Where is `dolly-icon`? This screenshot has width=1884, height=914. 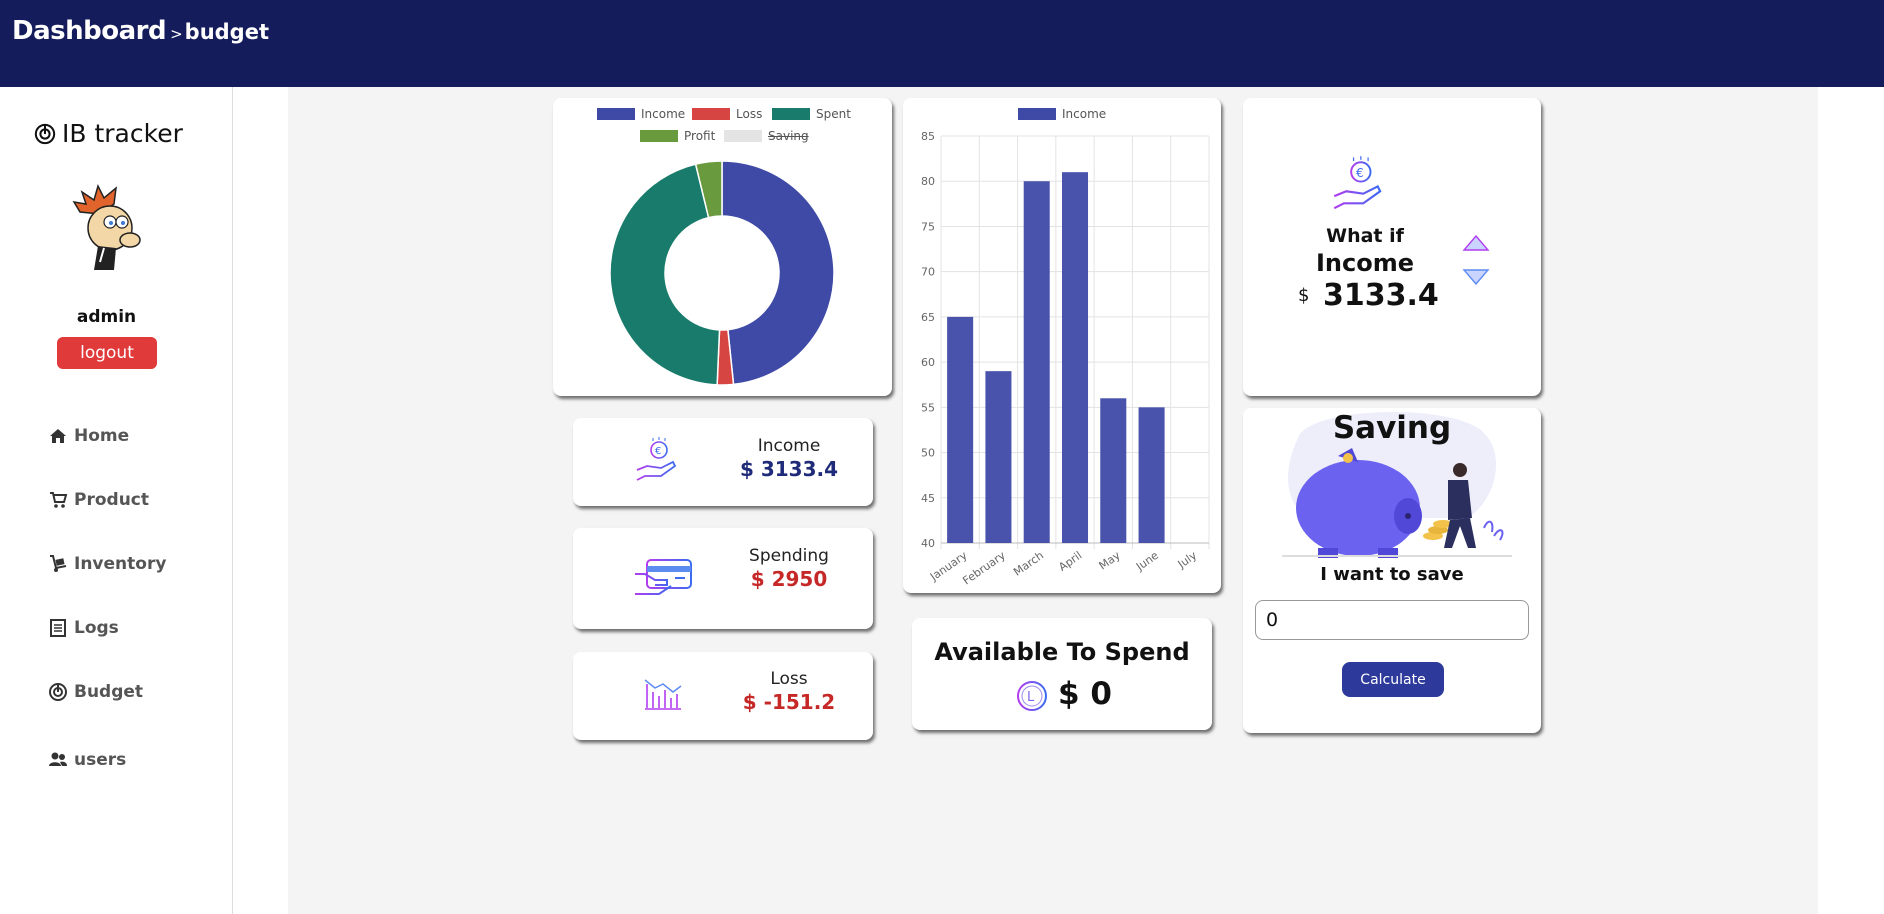 dolly-icon is located at coordinates (58, 563).